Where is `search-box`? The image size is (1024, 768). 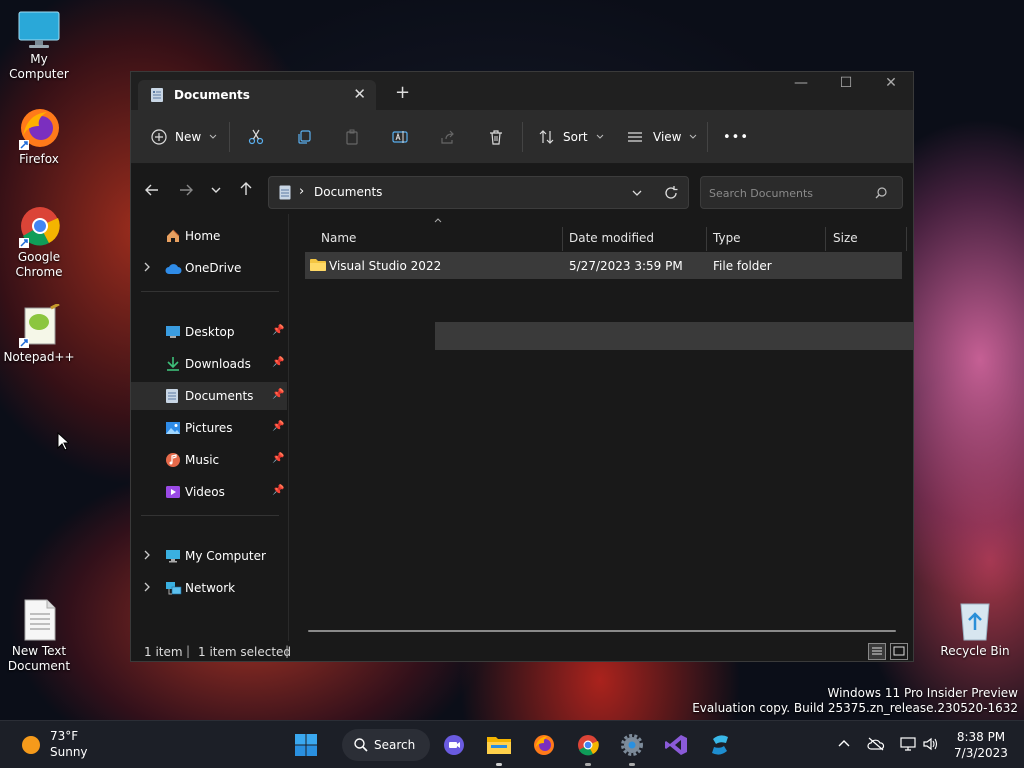 search-box is located at coordinates (801, 192).